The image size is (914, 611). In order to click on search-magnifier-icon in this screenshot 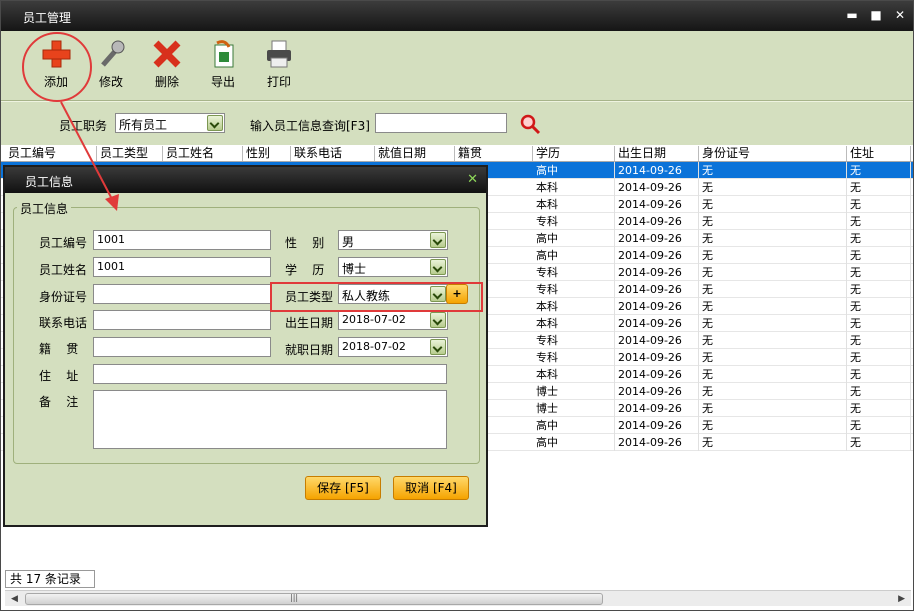, I will do `click(530, 124)`.